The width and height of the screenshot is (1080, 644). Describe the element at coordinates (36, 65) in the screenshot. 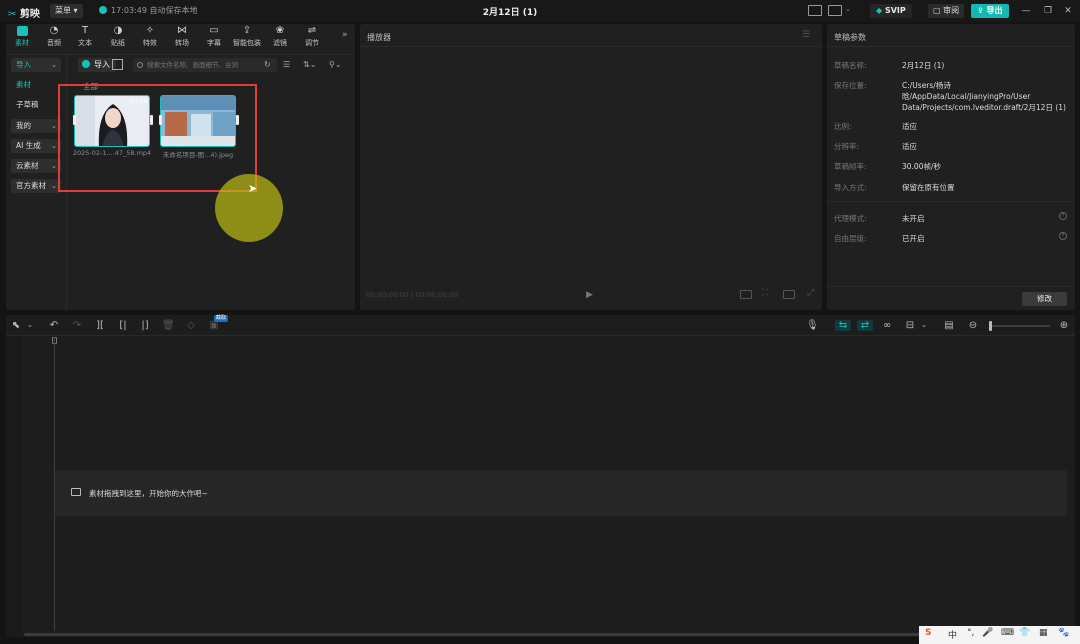

I see `sidebar-item-import: 导入 ⌄` at that location.